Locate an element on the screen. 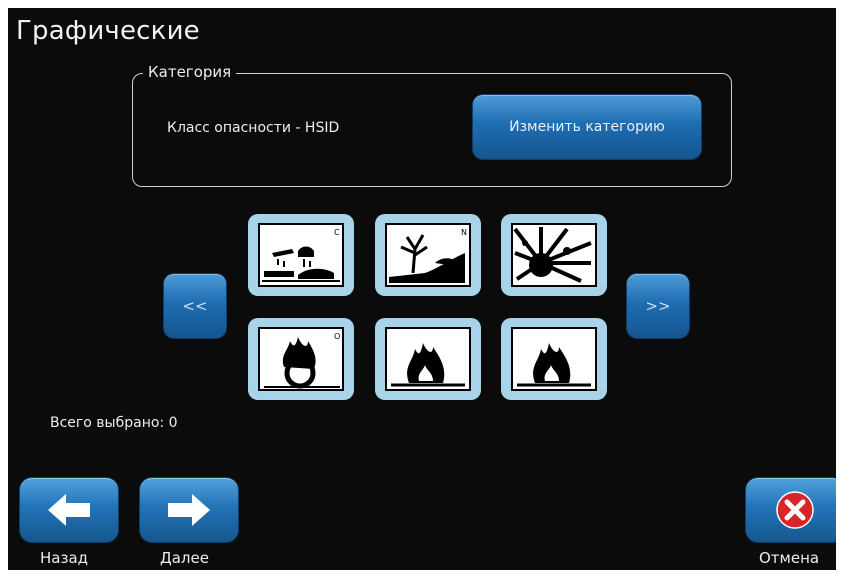 The height and width of the screenshot is (574, 844). explosive-icon is located at coordinates (554, 255).